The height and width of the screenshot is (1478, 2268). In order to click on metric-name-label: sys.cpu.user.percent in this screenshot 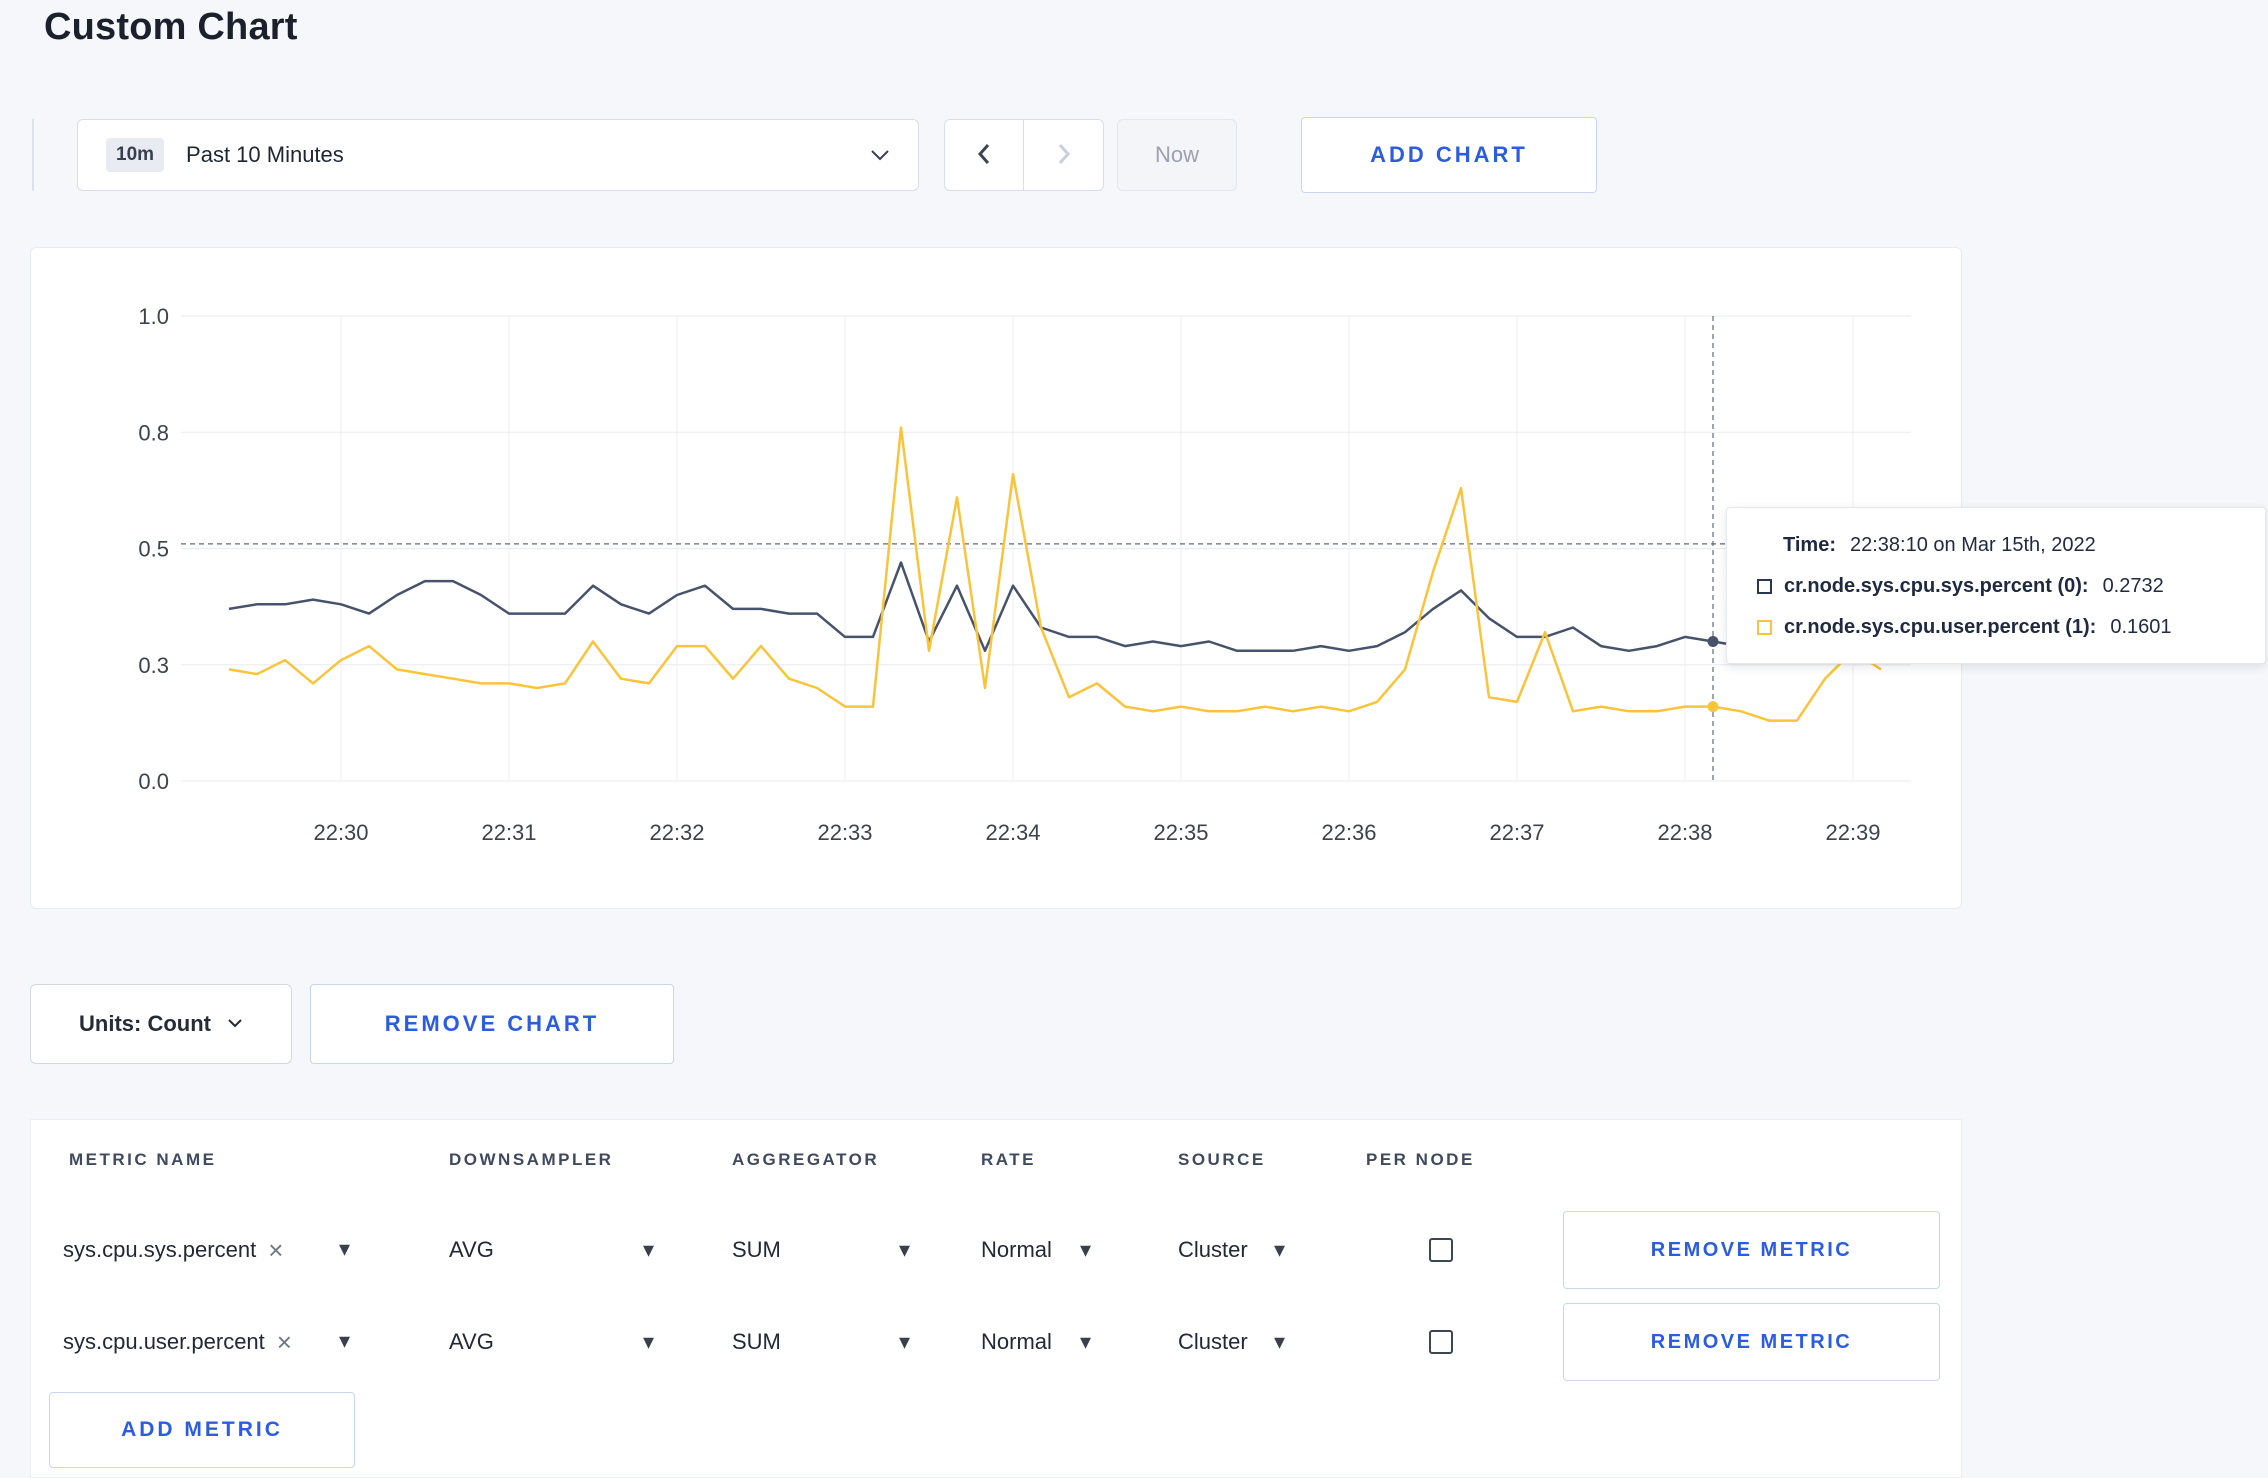, I will do `click(164, 1341)`.